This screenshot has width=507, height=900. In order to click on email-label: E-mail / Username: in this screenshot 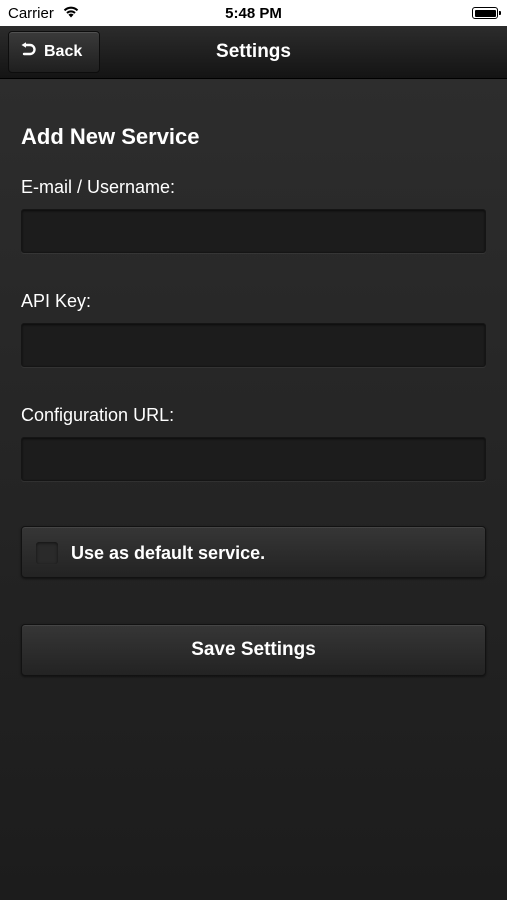, I will do `click(98, 187)`.